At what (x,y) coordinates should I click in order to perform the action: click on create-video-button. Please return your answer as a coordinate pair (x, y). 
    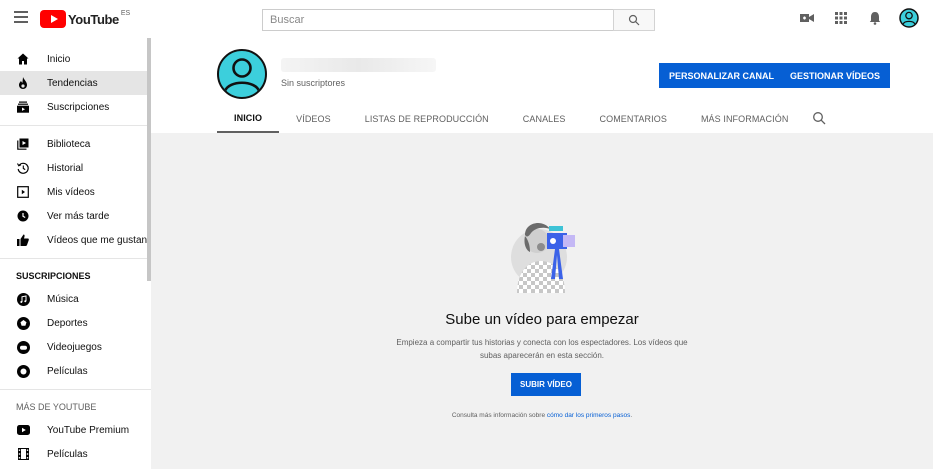
    Looking at the image, I should click on (807, 18).